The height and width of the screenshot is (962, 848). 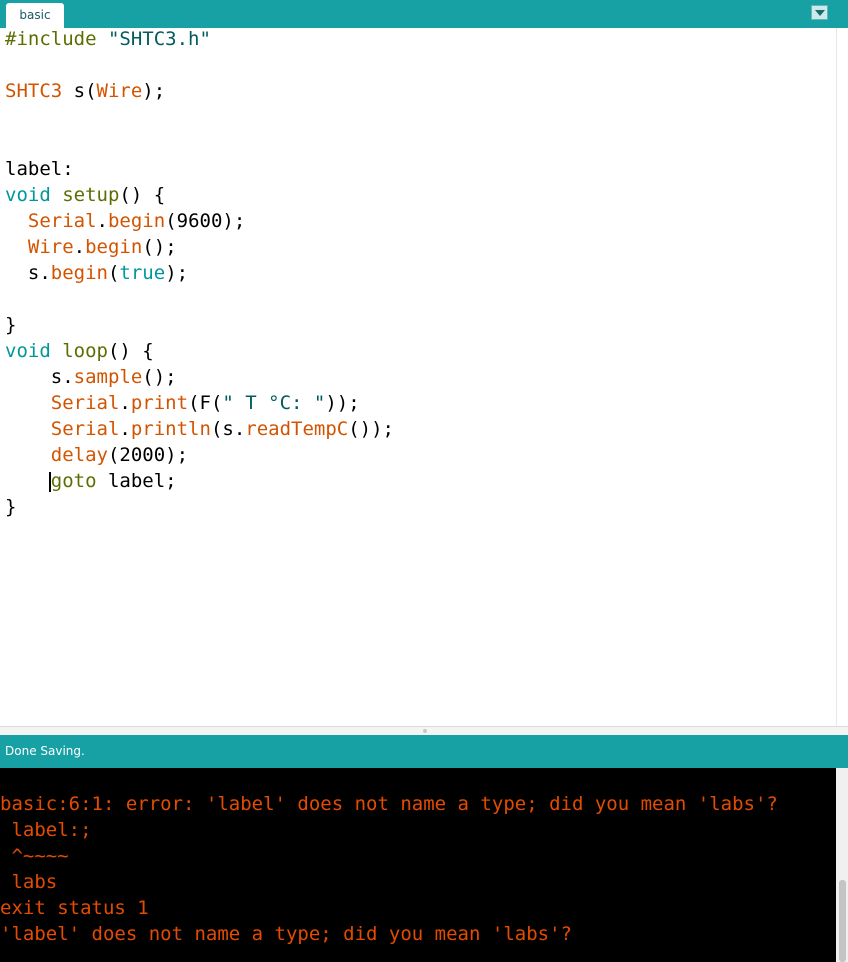 I want to click on code-line: void loop() {, so click(x=79, y=351).